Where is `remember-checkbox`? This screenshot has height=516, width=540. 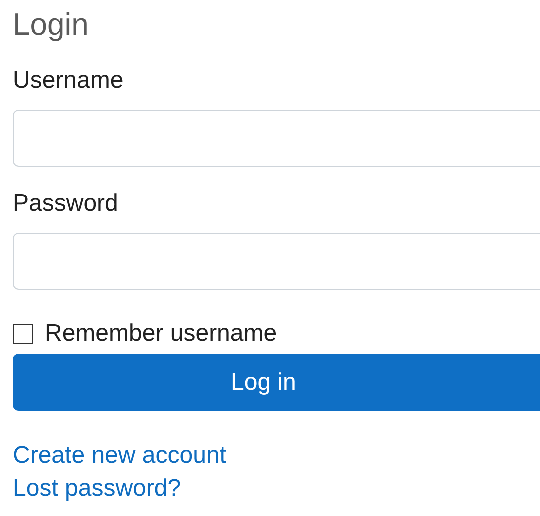
remember-checkbox is located at coordinates (23, 334).